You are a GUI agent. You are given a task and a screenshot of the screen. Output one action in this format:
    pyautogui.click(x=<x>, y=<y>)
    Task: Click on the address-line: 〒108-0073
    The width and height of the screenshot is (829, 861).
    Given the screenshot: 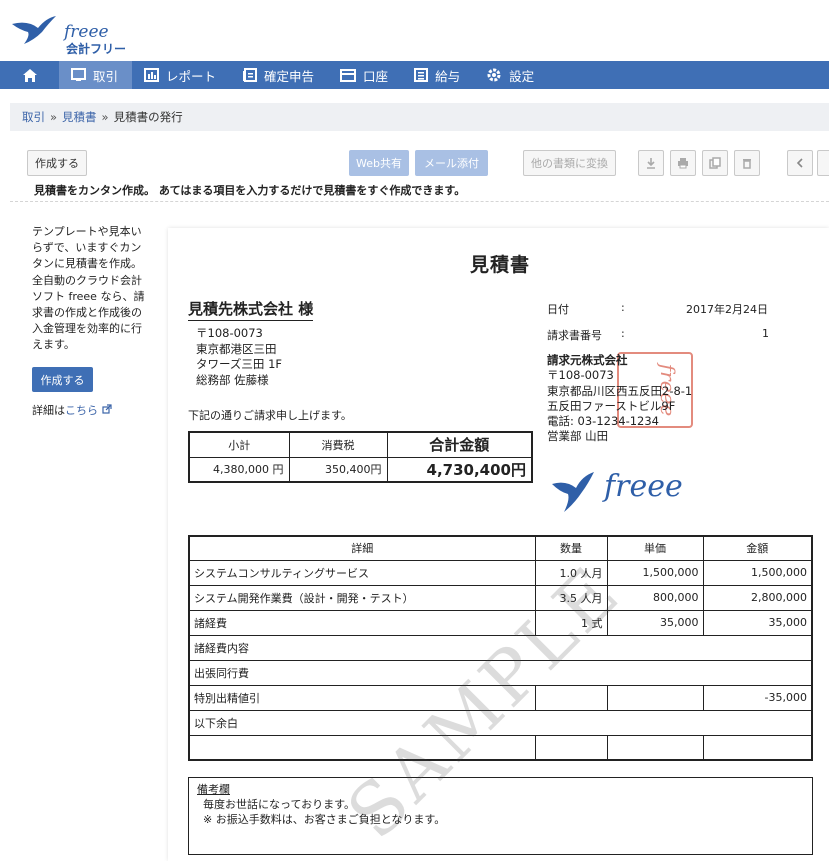 What is the action you would take?
    pyautogui.click(x=229, y=333)
    